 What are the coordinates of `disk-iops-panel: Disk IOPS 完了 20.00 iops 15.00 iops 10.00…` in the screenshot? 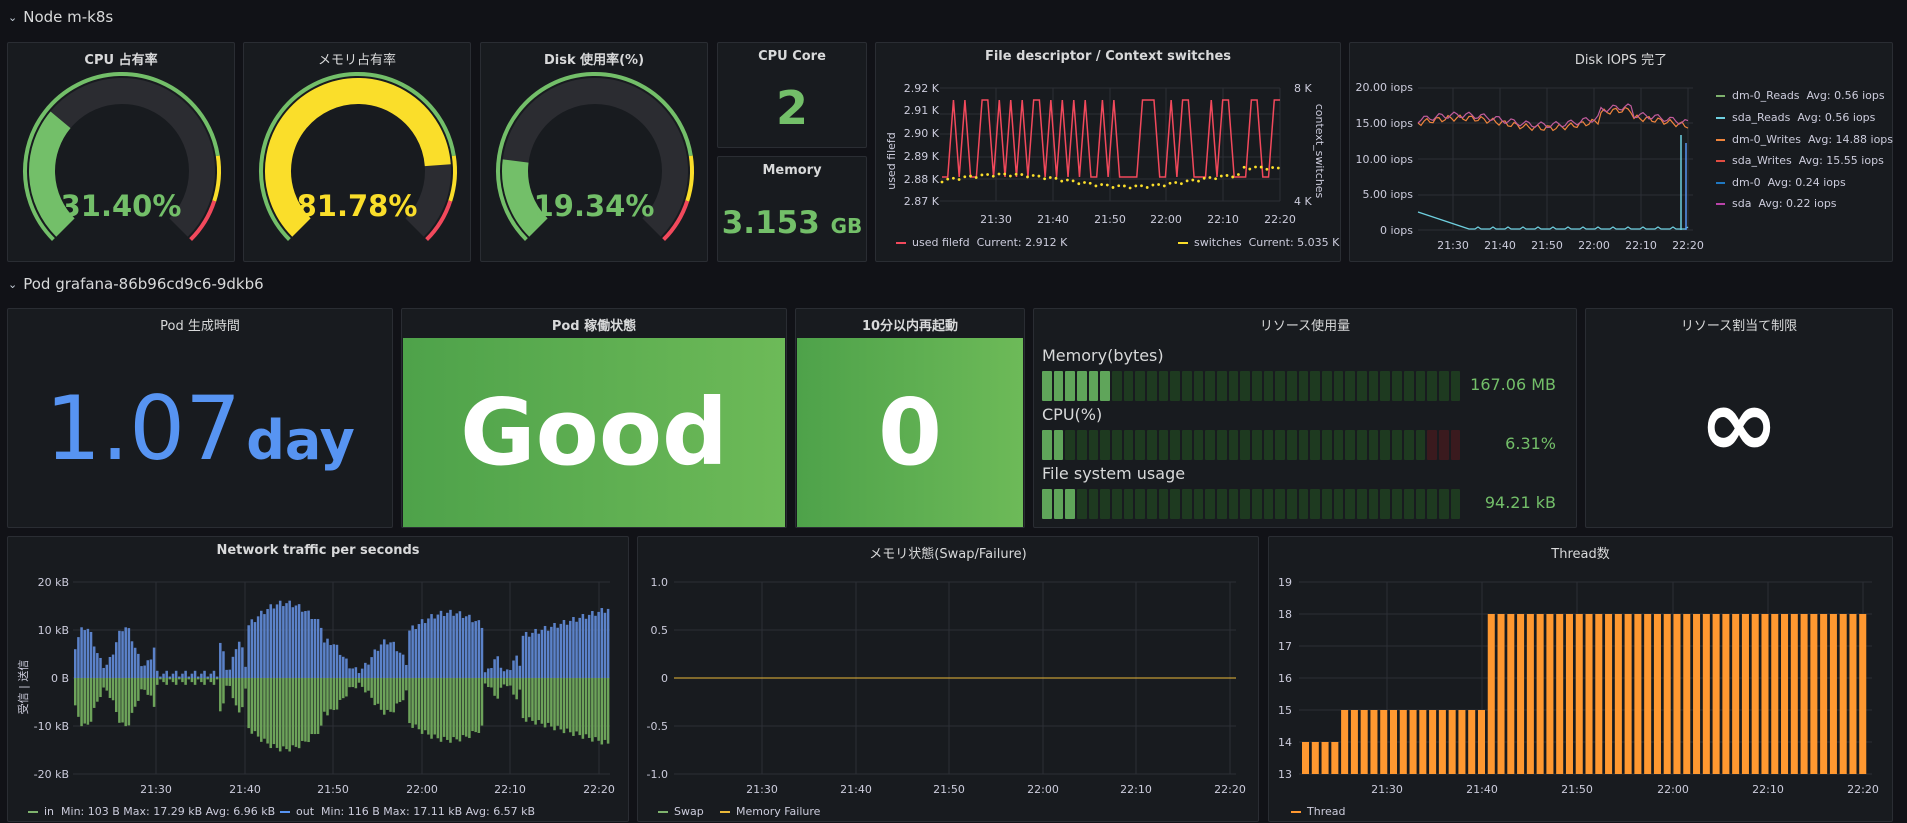 It's located at (1621, 152).